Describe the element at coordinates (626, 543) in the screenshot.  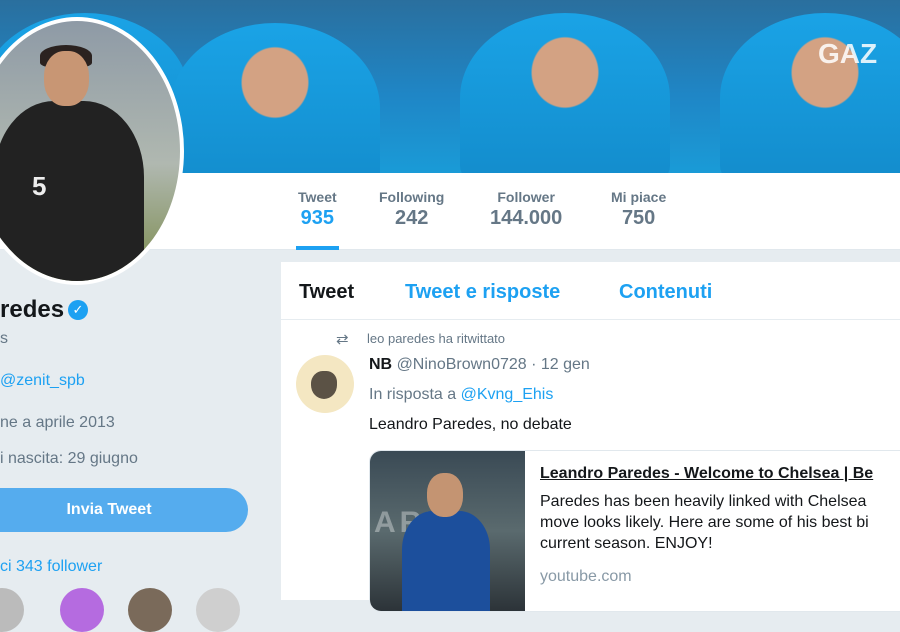
I see `card-desc-line: current season. ENJOY!` at that location.